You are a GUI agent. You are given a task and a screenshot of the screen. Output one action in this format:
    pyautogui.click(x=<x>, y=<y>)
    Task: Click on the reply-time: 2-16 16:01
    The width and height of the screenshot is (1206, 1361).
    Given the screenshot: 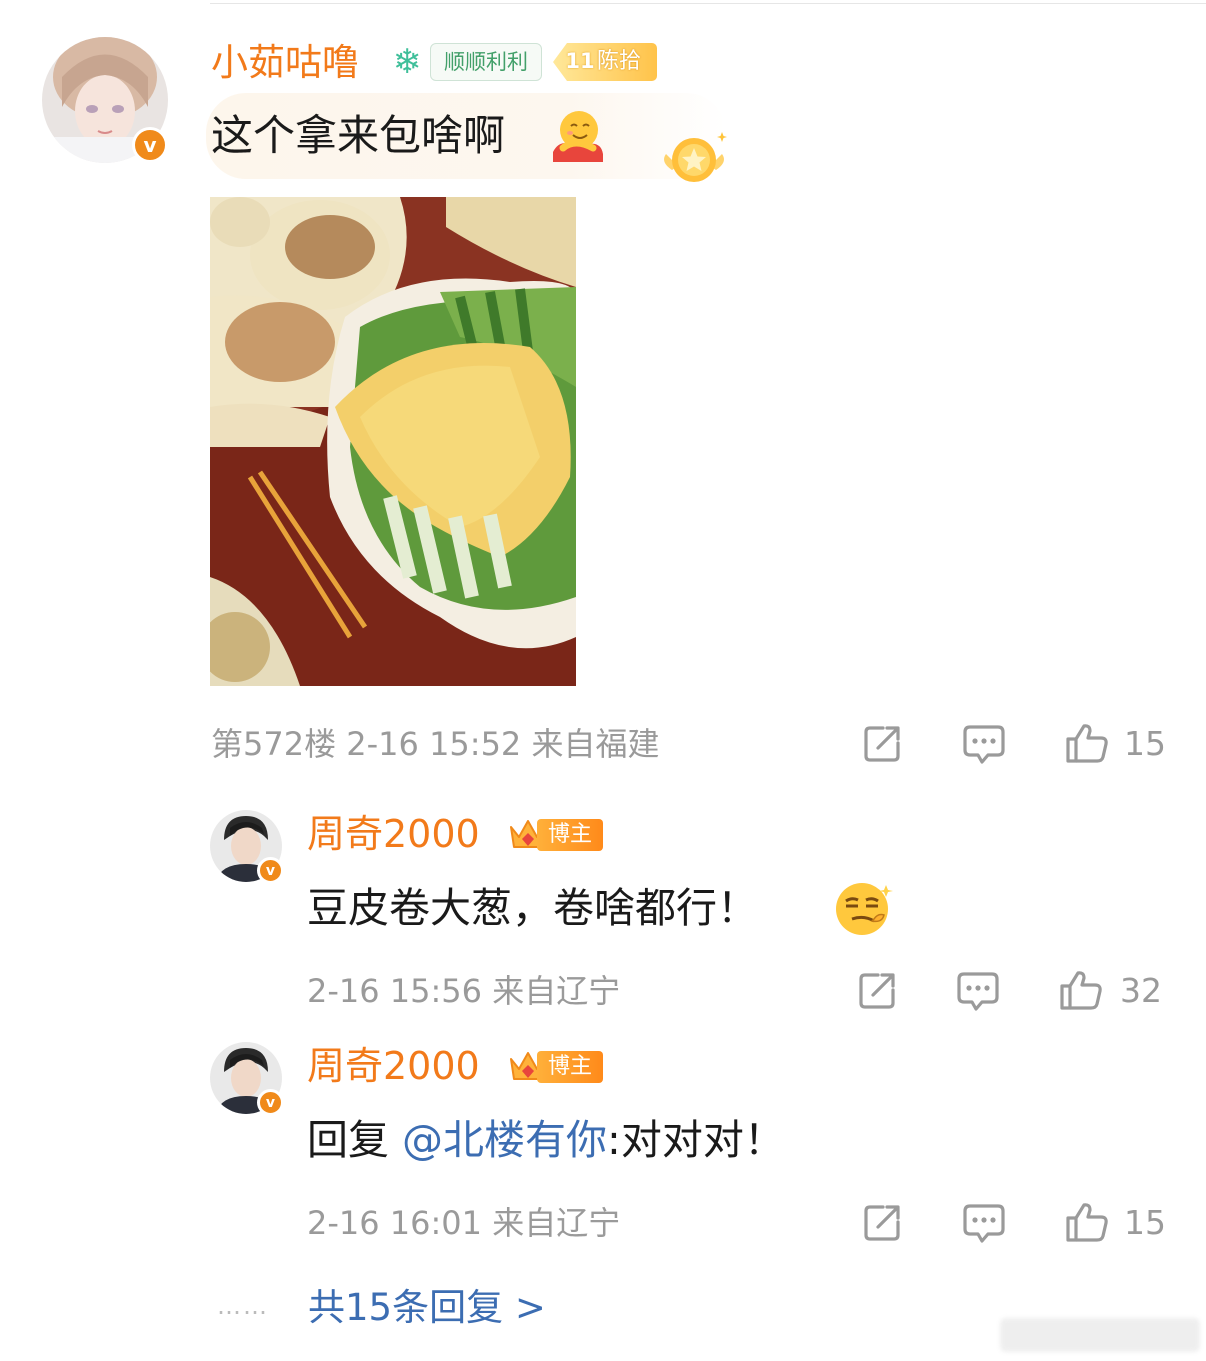 What is the action you would take?
    pyautogui.click(x=395, y=1223)
    